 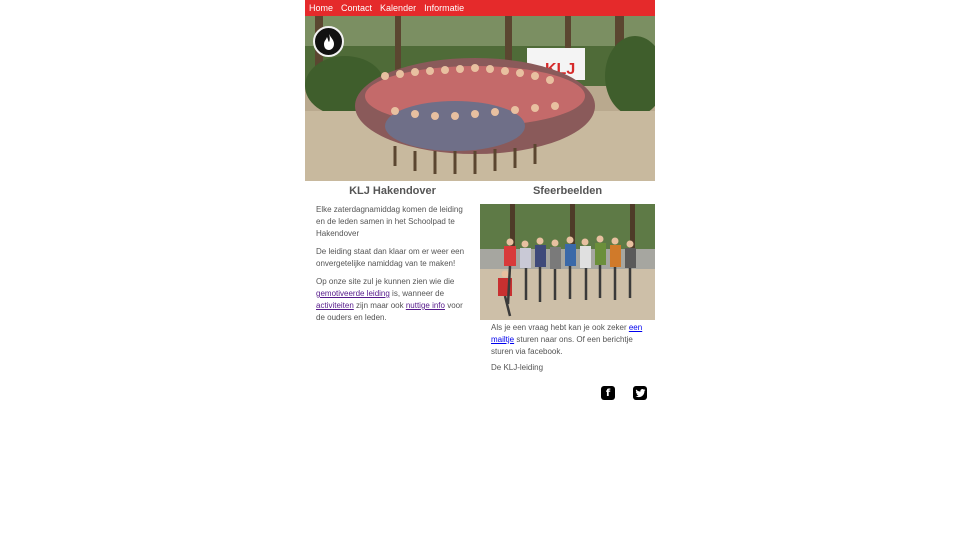 What do you see at coordinates (328, 41) in the screenshot?
I see `flame-icon` at bounding box center [328, 41].